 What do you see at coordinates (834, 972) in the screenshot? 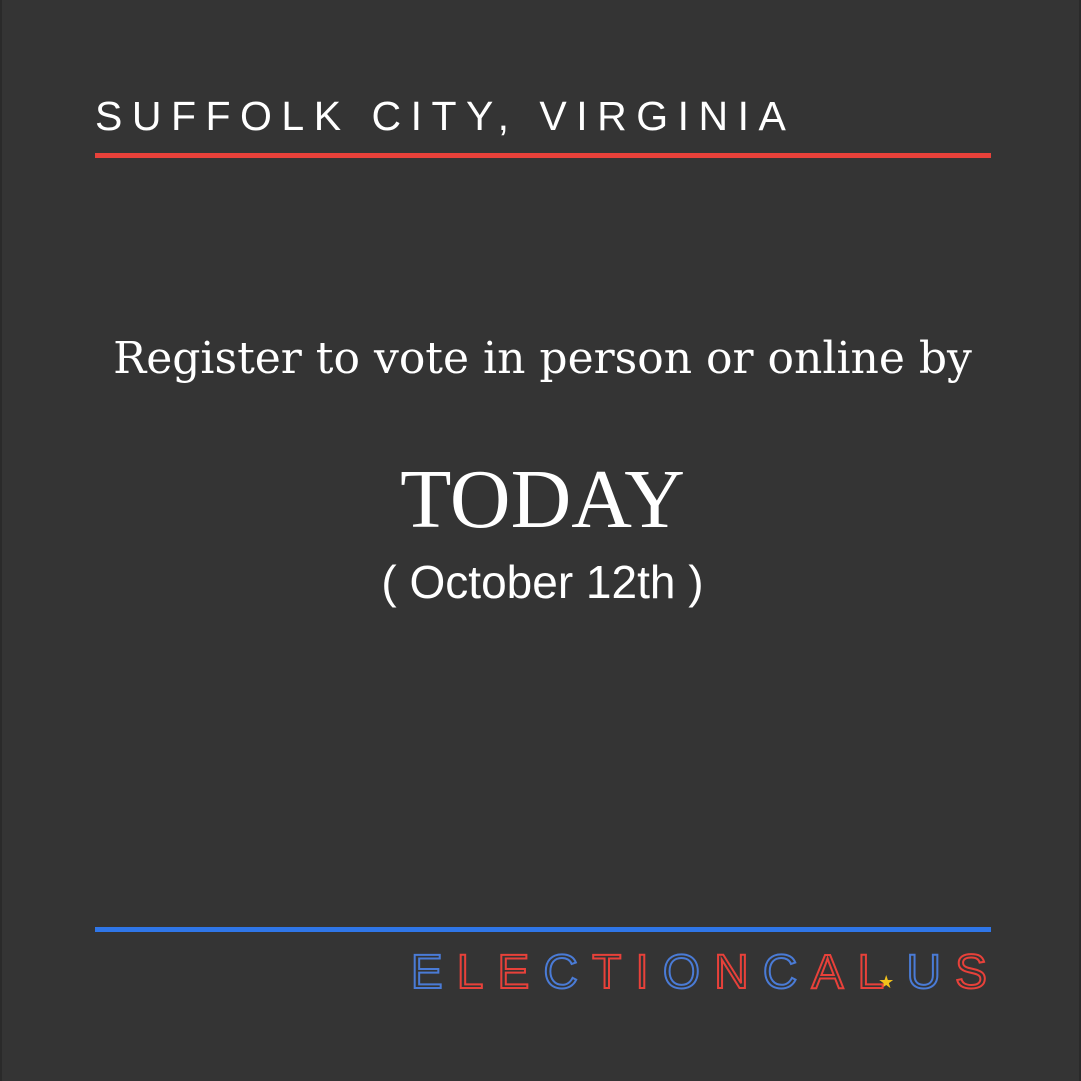
I see `brand-logo-letter: A` at bounding box center [834, 972].